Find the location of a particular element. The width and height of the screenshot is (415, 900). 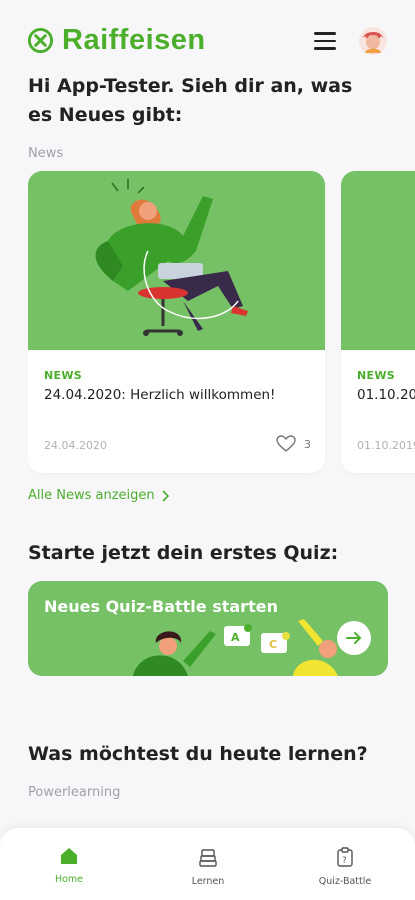

tab-lernen: Lernen is located at coordinates (208, 866).